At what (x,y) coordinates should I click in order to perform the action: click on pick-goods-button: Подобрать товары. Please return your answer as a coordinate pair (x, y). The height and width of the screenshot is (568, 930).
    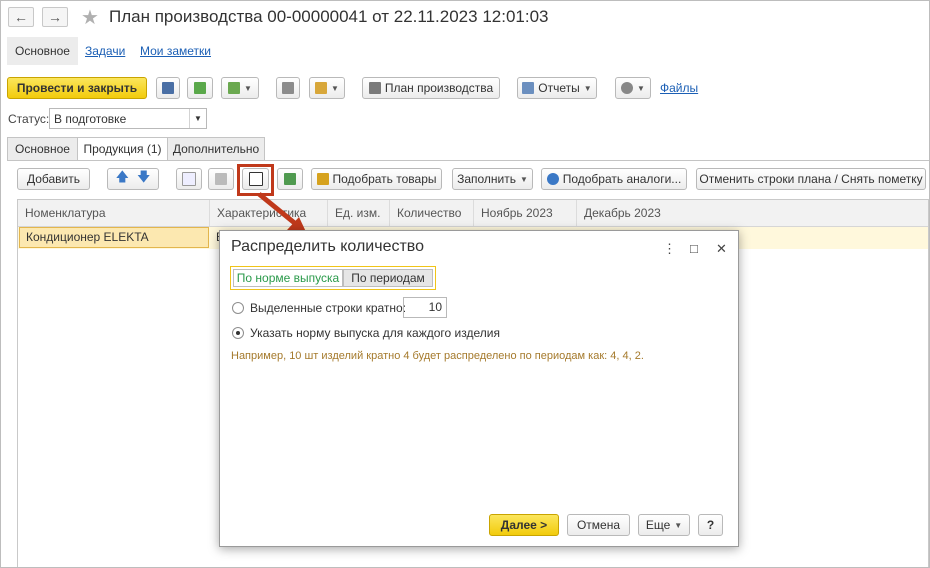
    Looking at the image, I should click on (376, 179).